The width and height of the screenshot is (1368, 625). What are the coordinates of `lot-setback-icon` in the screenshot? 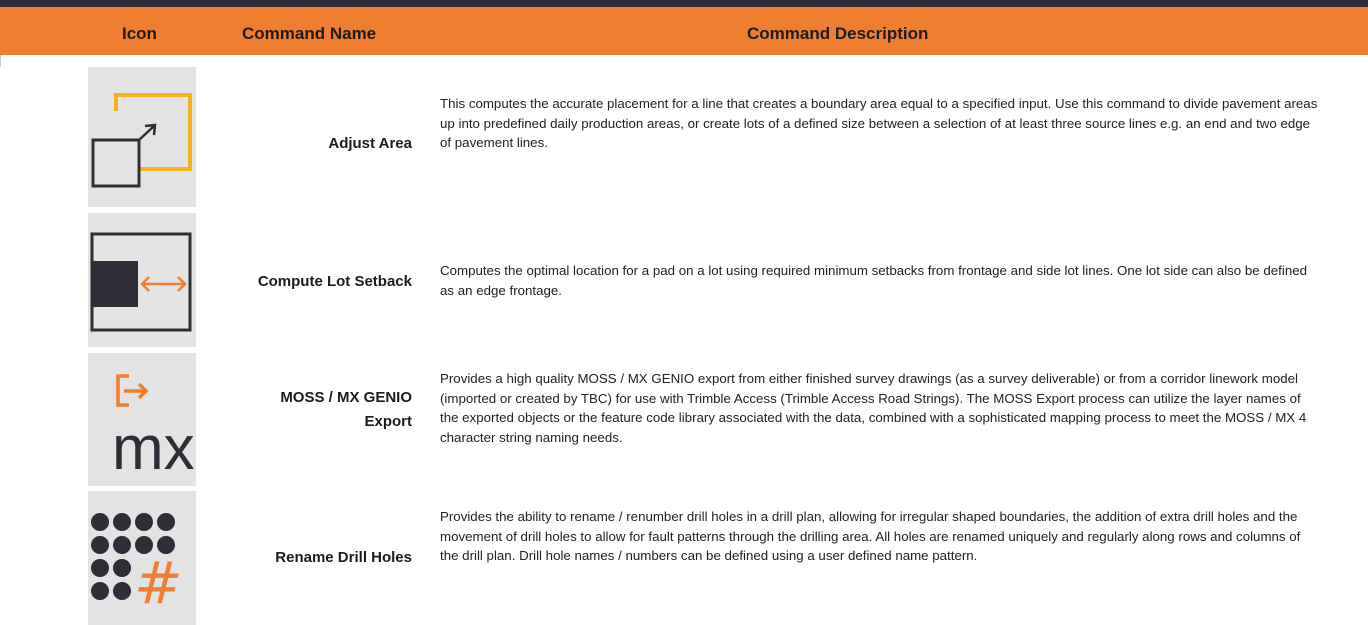 It's located at (142, 280).